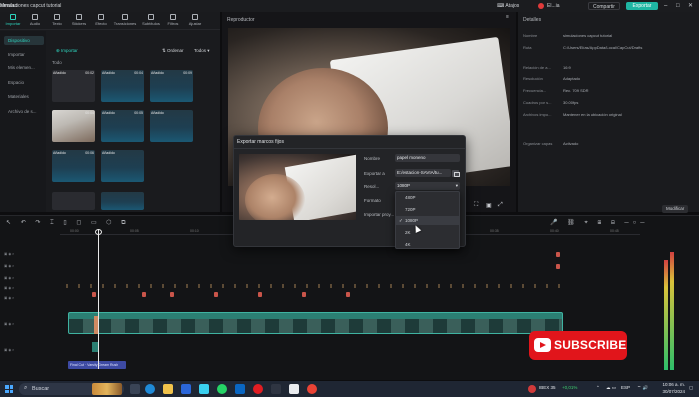 This screenshot has height=397, width=699. Describe the element at coordinates (312, 389) in the screenshot. I see `chrome-icon` at that location.